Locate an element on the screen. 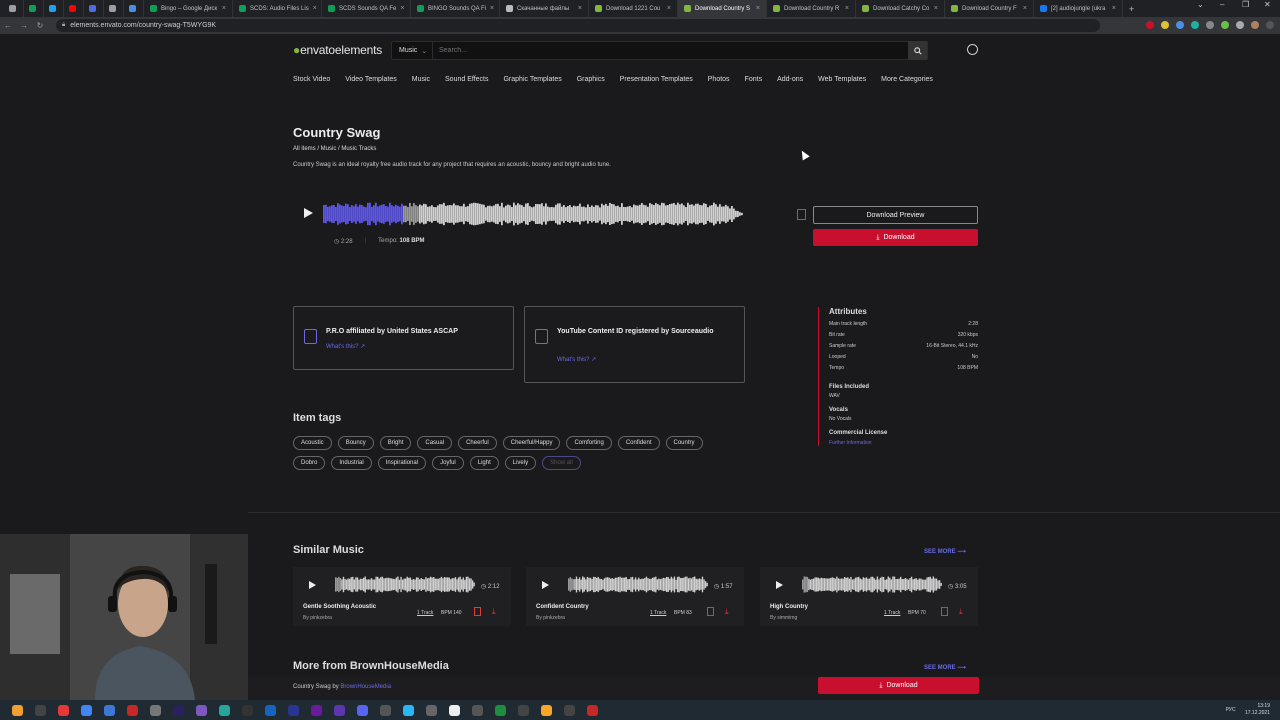  close-window-button: ✕ is located at coordinates (1267, 4).